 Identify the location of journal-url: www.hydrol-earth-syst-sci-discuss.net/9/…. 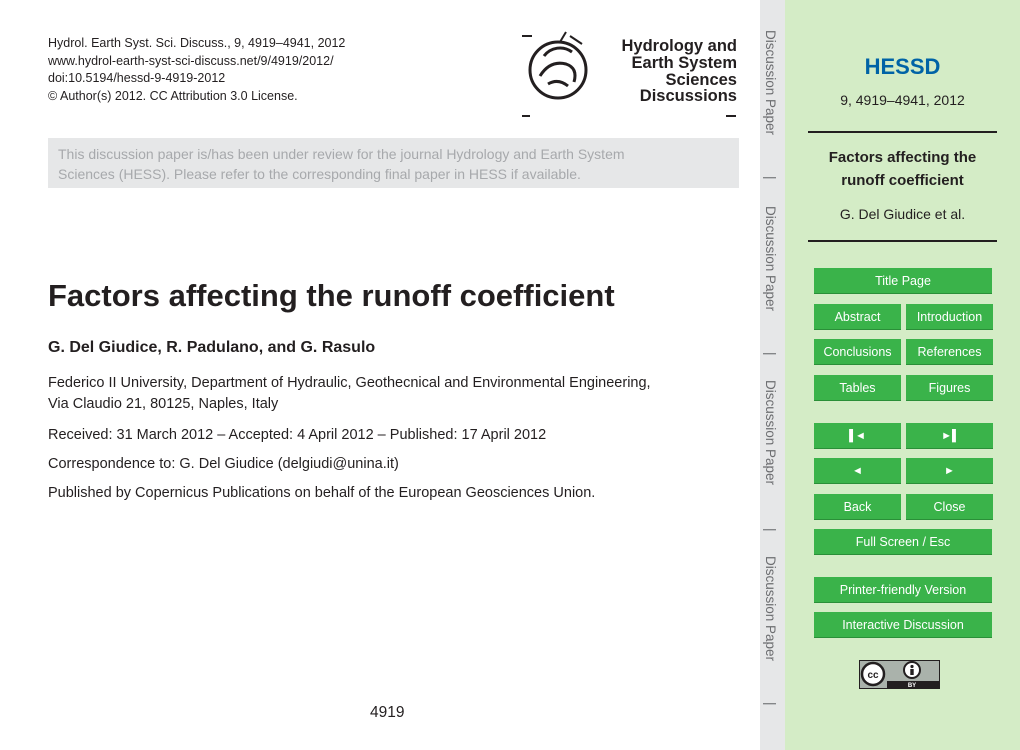
(196, 62).